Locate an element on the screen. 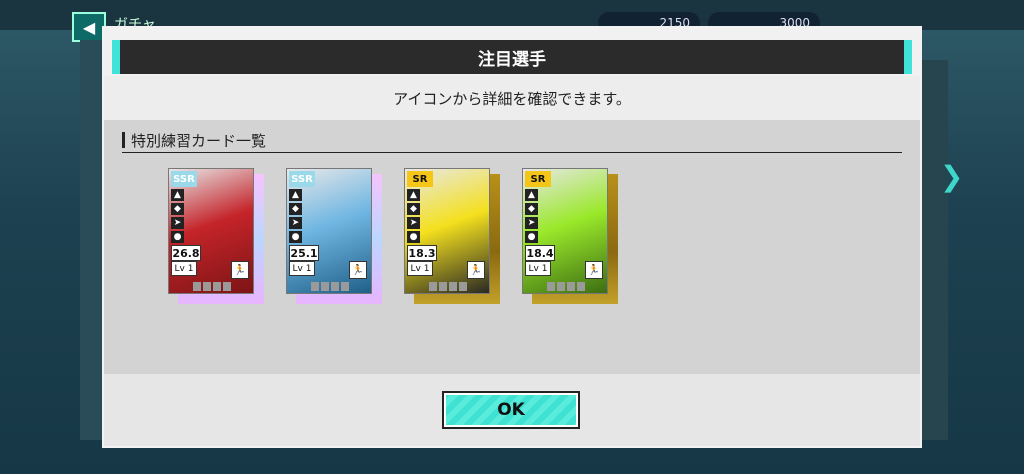 This screenshot has width=1024, height=474. card-face: SSR ▲ ◆ ➤ ● 26.8 Lv 1 🏃 is located at coordinates (211, 231).